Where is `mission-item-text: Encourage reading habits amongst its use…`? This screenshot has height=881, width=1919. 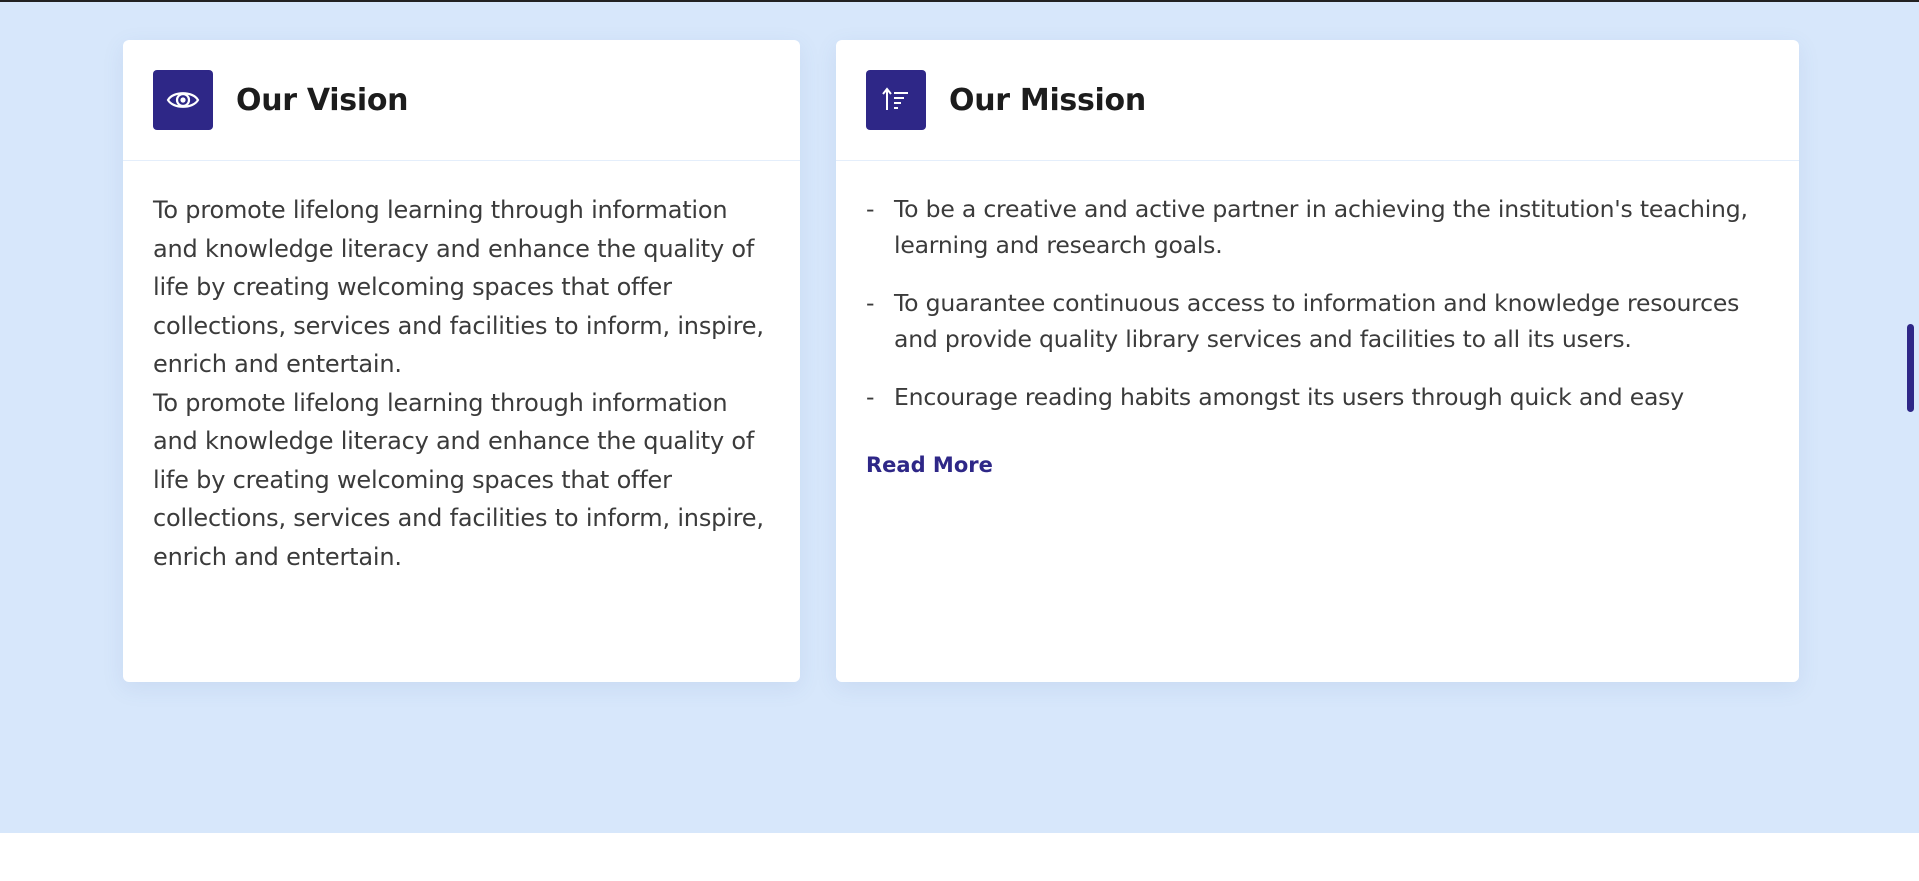 mission-item-text: Encourage reading habits amongst its use… is located at coordinates (1289, 397).